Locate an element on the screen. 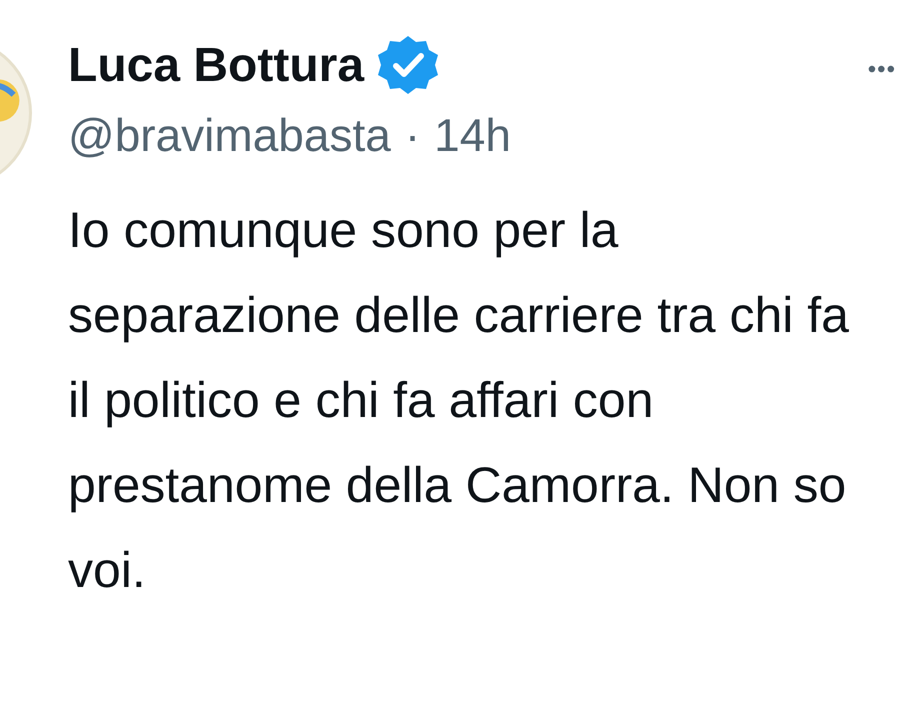  author-handle: @bravimabasta is located at coordinates (229, 135).